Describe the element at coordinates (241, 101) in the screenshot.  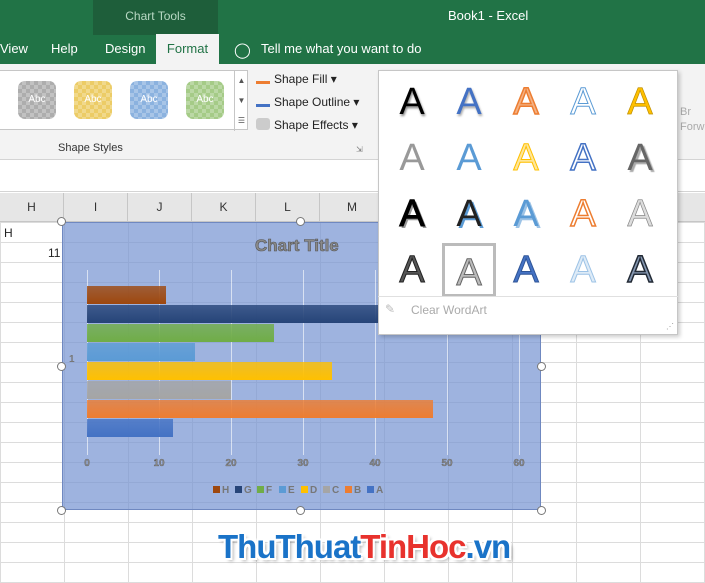
I see `scroll-down-button: ▼` at that location.